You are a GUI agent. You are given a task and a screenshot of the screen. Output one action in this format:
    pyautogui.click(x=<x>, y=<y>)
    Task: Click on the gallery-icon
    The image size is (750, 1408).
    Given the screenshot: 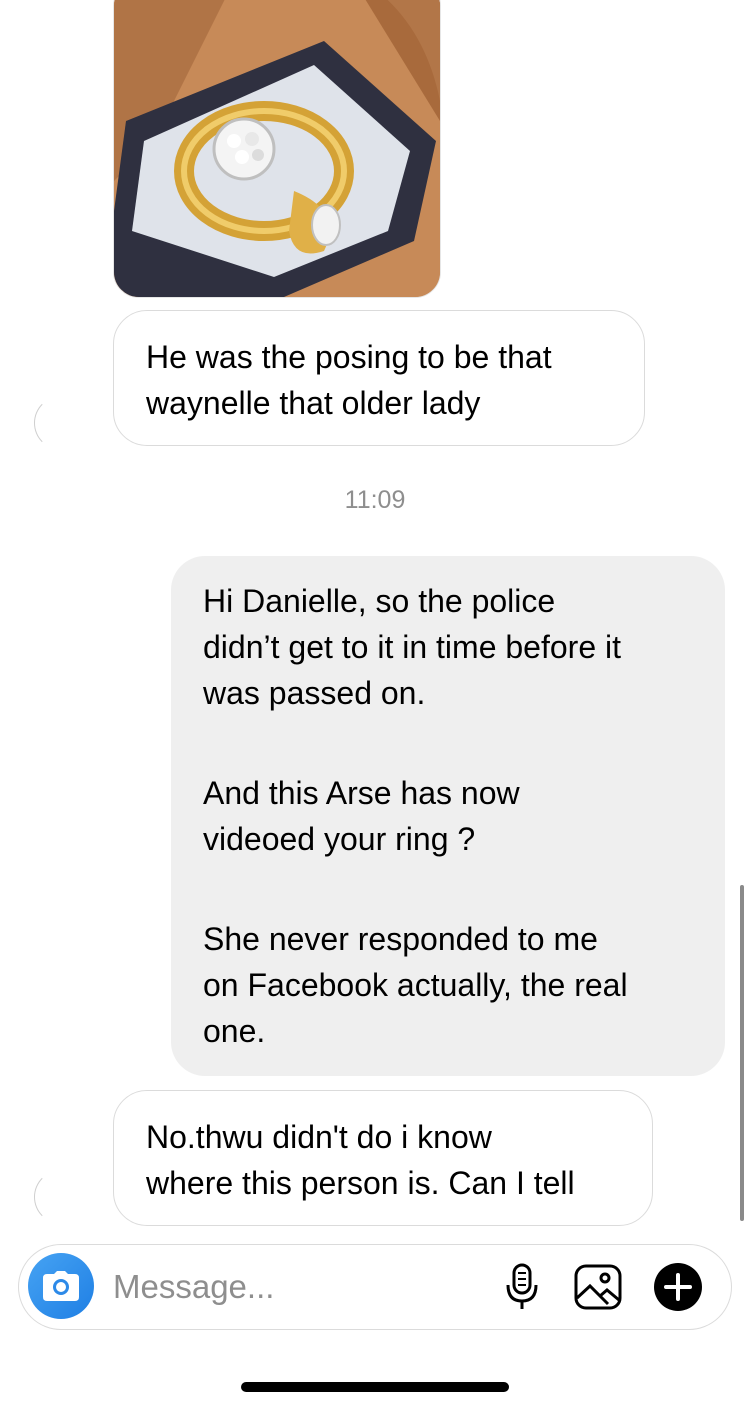 What is the action you would take?
    pyautogui.click(x=598, y=1287)
    